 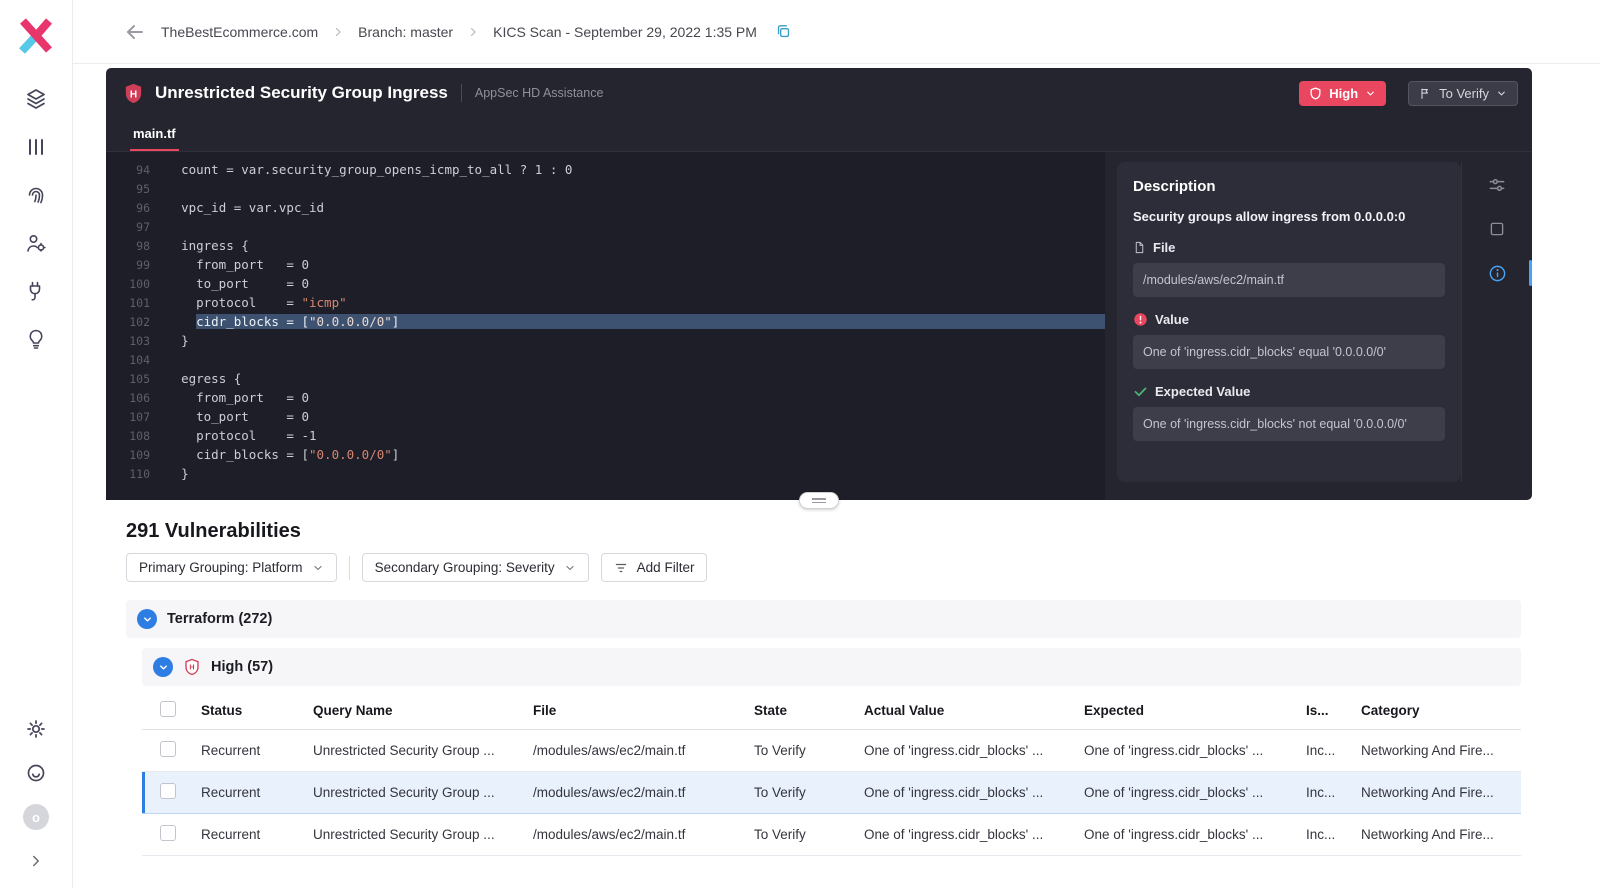 I want to click on code-line: 101 protocol = "icmp", so click(x=605, y=302).